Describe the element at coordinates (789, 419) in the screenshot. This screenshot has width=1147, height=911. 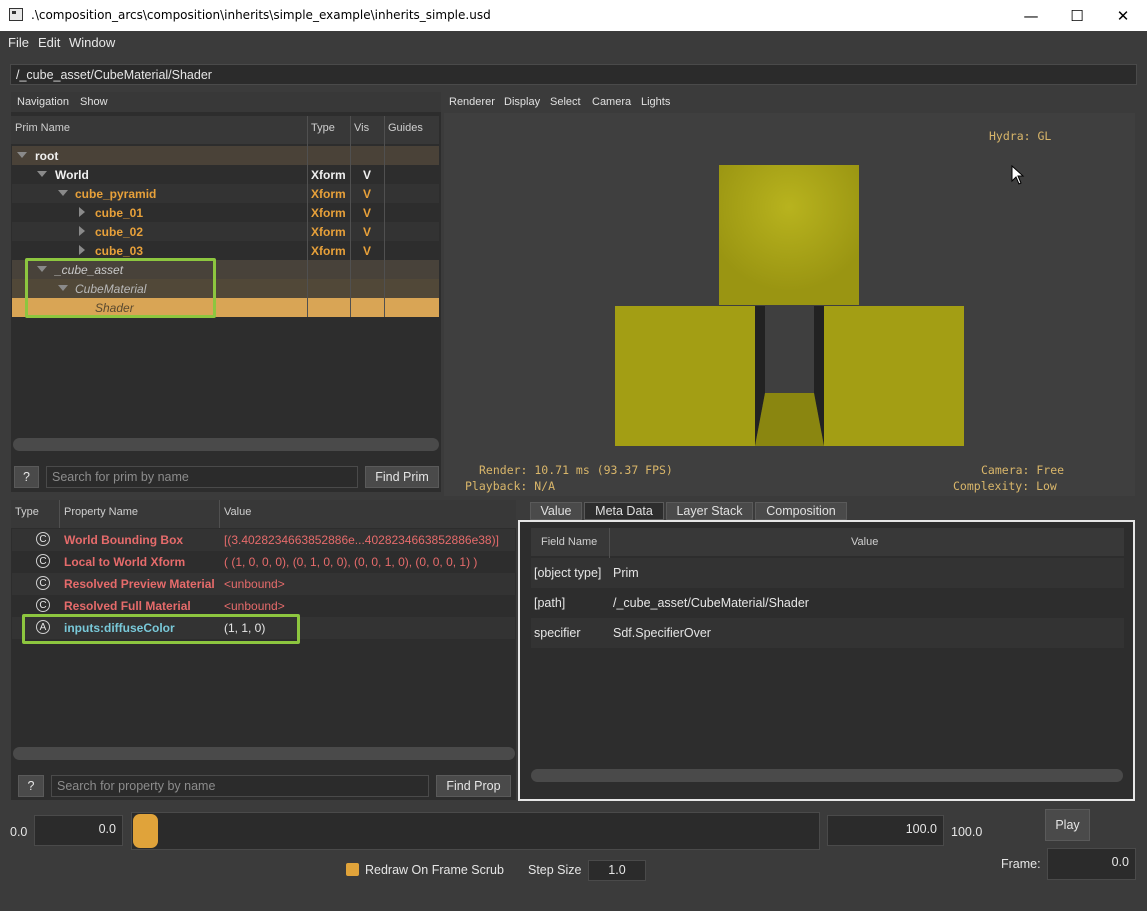
I see `gap-floor` at that location.